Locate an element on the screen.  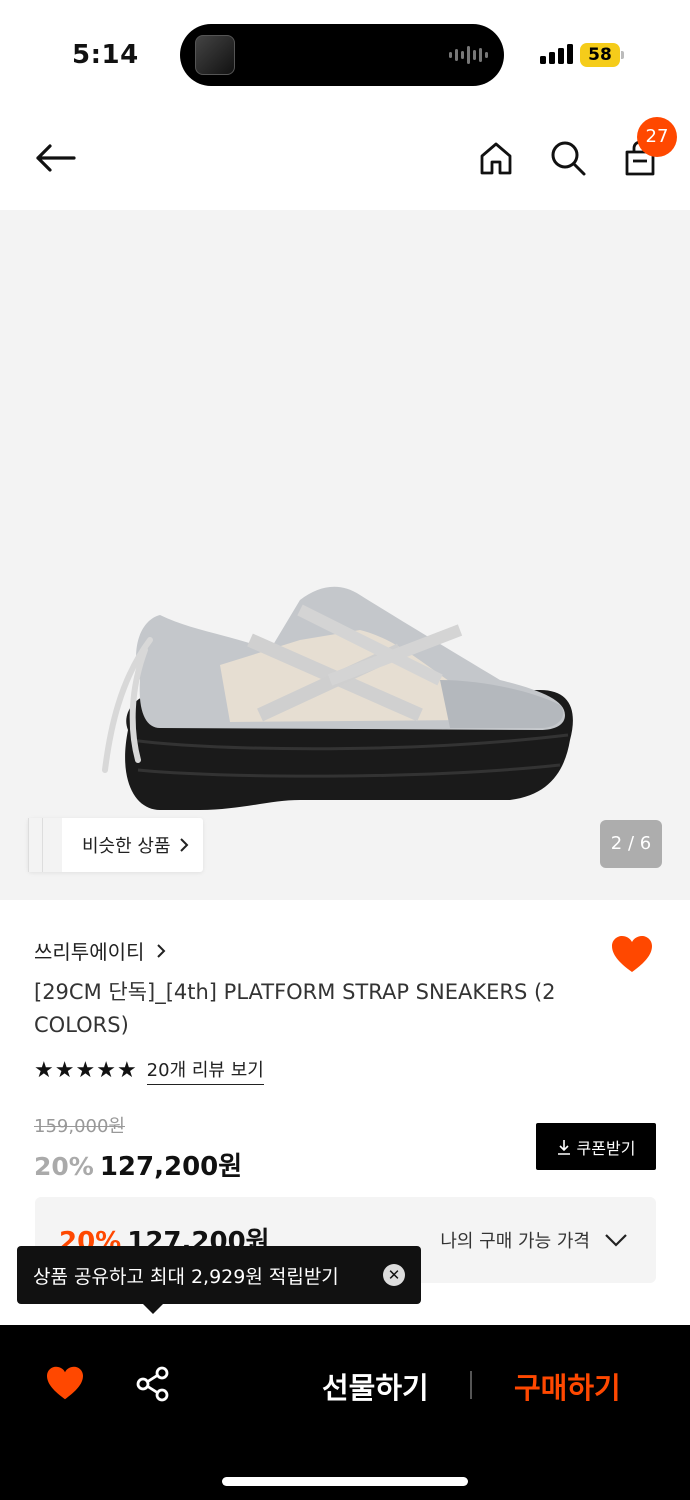
product-image is located at coordinates (337, 698).